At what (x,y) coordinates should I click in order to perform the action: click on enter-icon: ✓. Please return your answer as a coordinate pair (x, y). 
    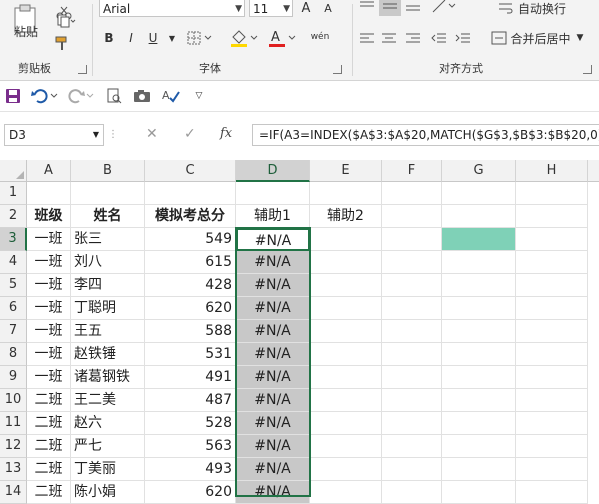
    Looking at the image, I should click on (190, 134).